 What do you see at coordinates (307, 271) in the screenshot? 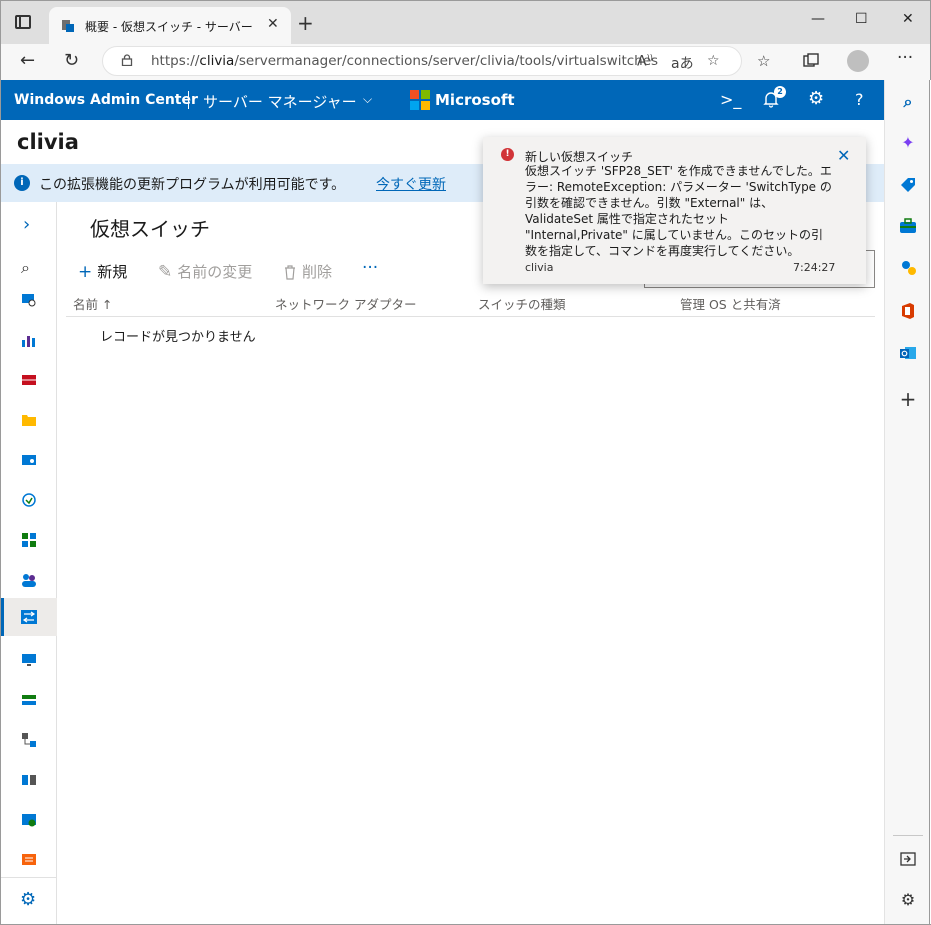
I see `delete-button: 削除` at bounding box center [307, 271].